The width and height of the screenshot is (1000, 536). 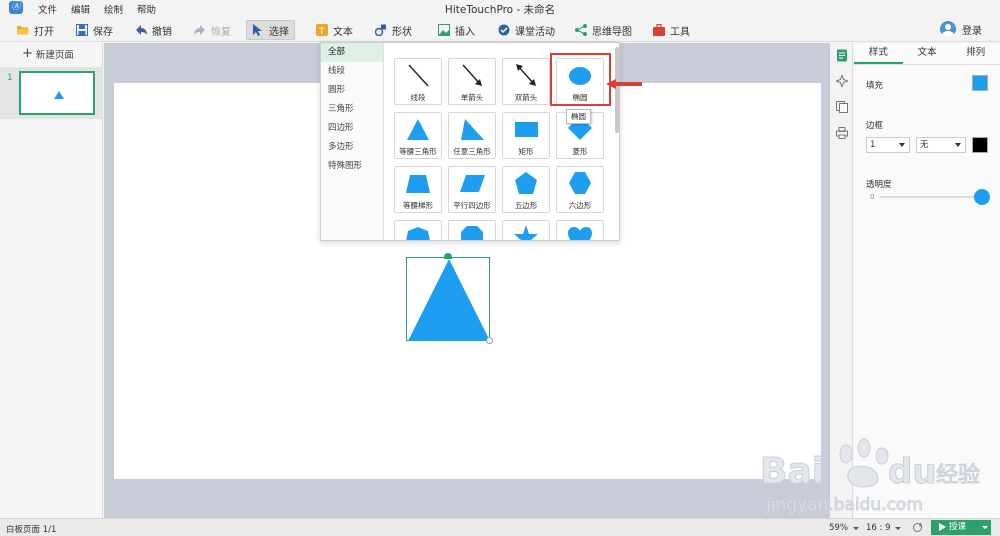 What do you see at coordinates (659, 29) in the screenshot?
I see `toolbox-icon` at bounding box center [659, 29].